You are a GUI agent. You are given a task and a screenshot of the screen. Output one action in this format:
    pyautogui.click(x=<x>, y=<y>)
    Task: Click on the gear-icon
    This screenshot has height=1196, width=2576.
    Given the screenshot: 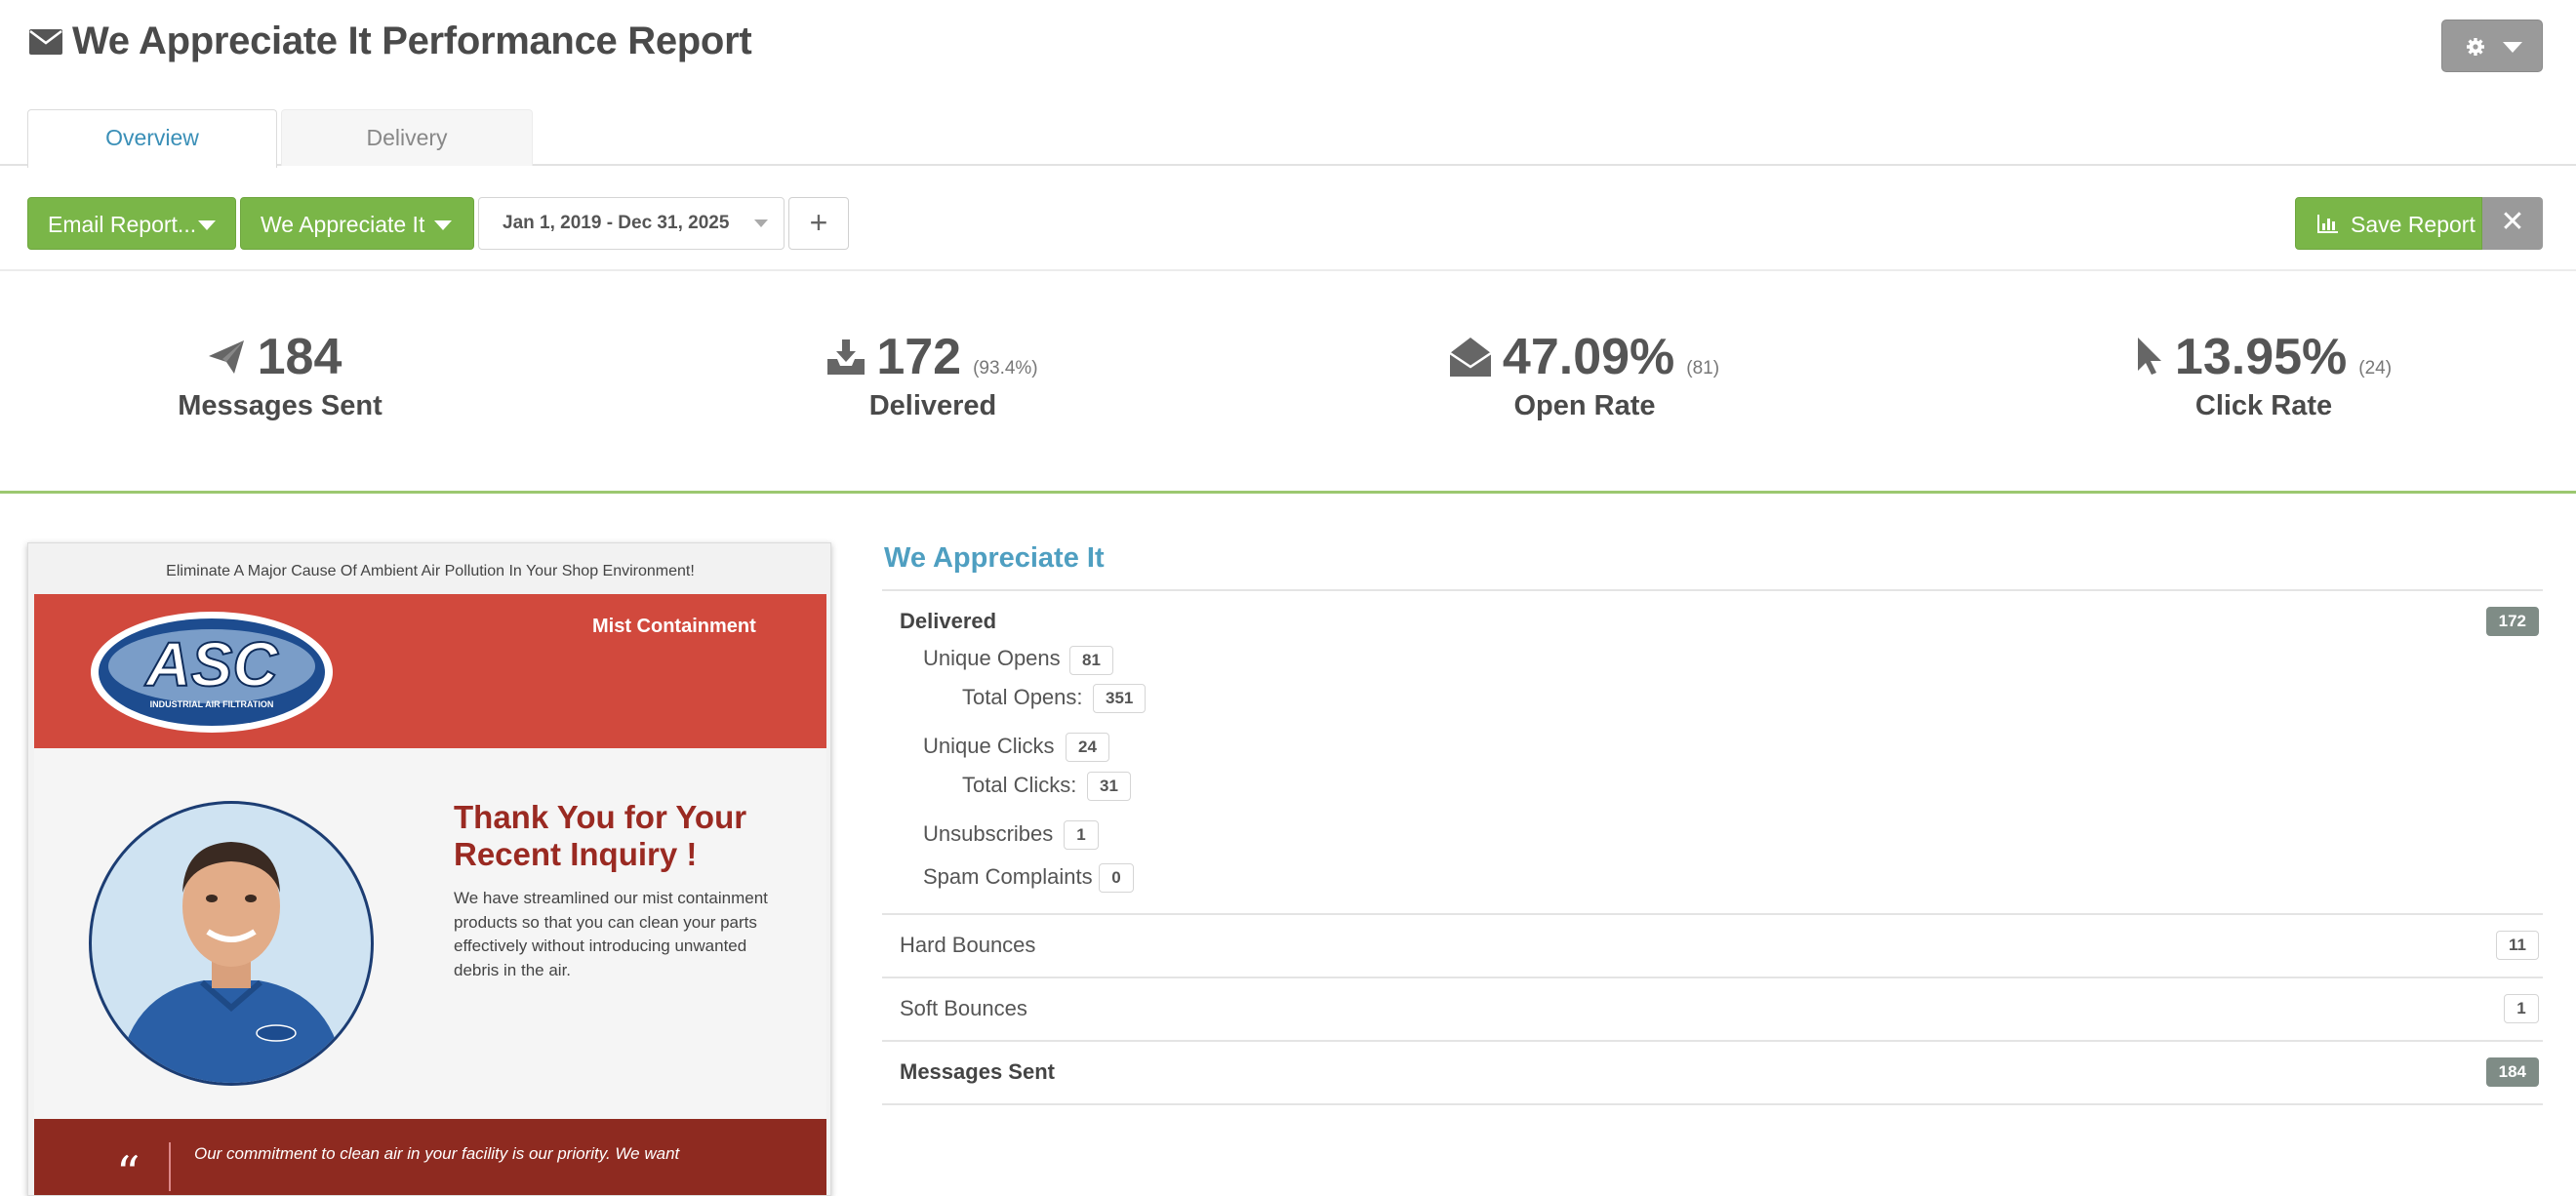 What is the action you would take?
    pyautogui.click(x=2475, y=47)
    